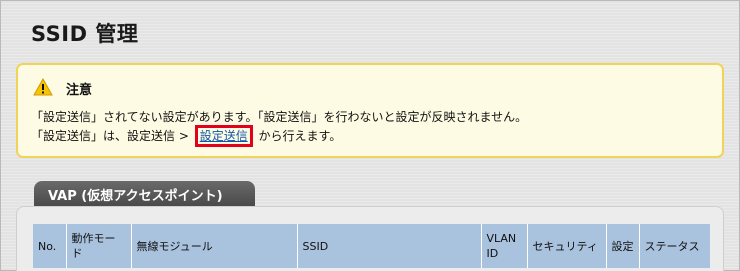  Describe the element at coordinates (144, 193) in the screenshot. I see `tab-vap: VAP (仮想アクセスポイント)` at that location.